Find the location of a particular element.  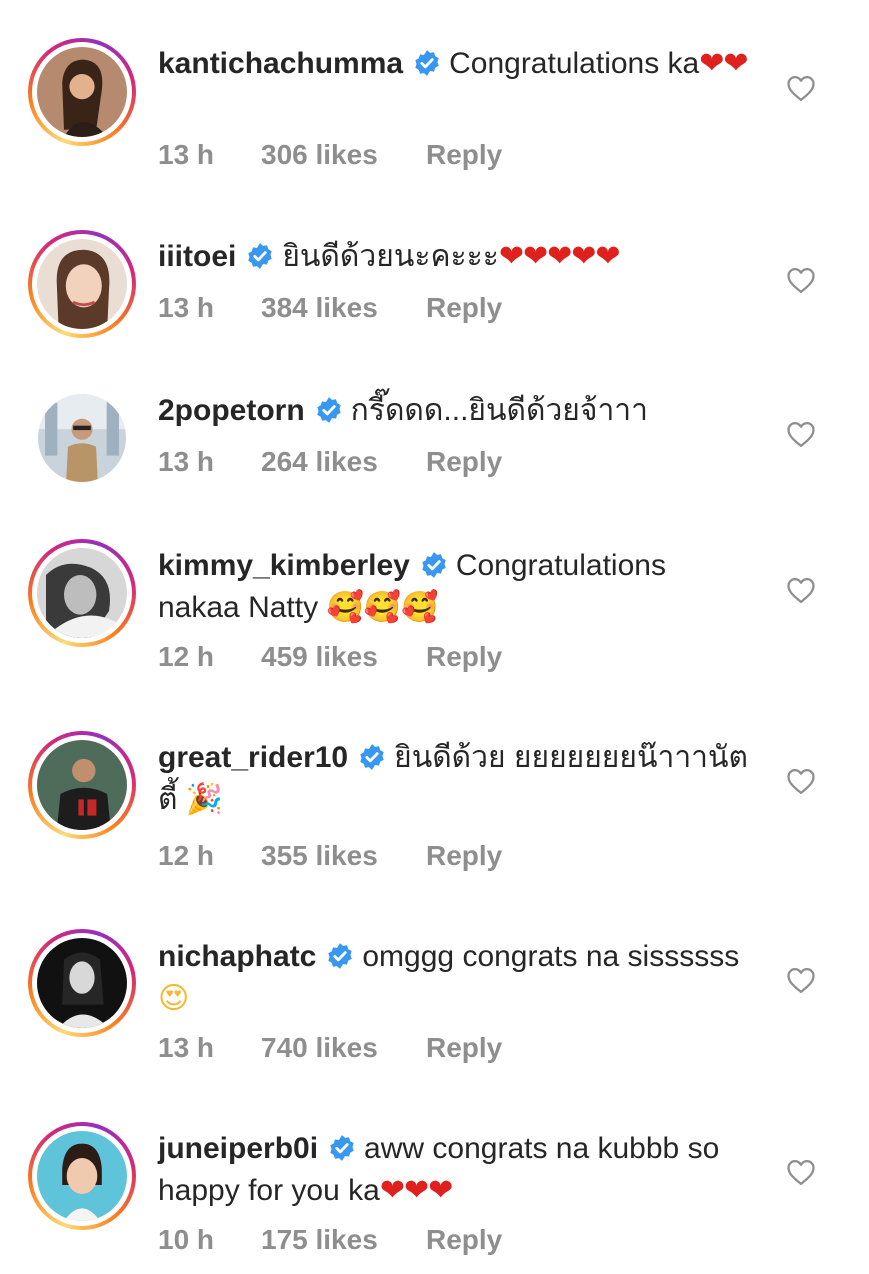

username: nichaphatc is located at coordinates (237, 956).